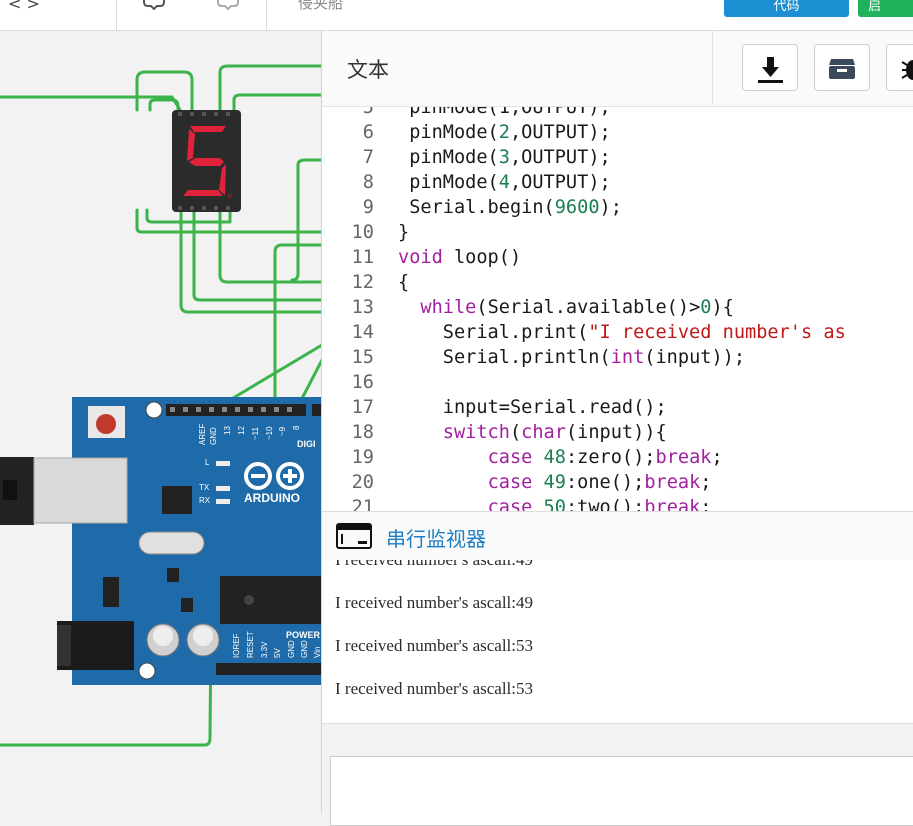 The height and width of the screenshot is (826, 913). I want to click on seven-segment-display, so click(206, 161).